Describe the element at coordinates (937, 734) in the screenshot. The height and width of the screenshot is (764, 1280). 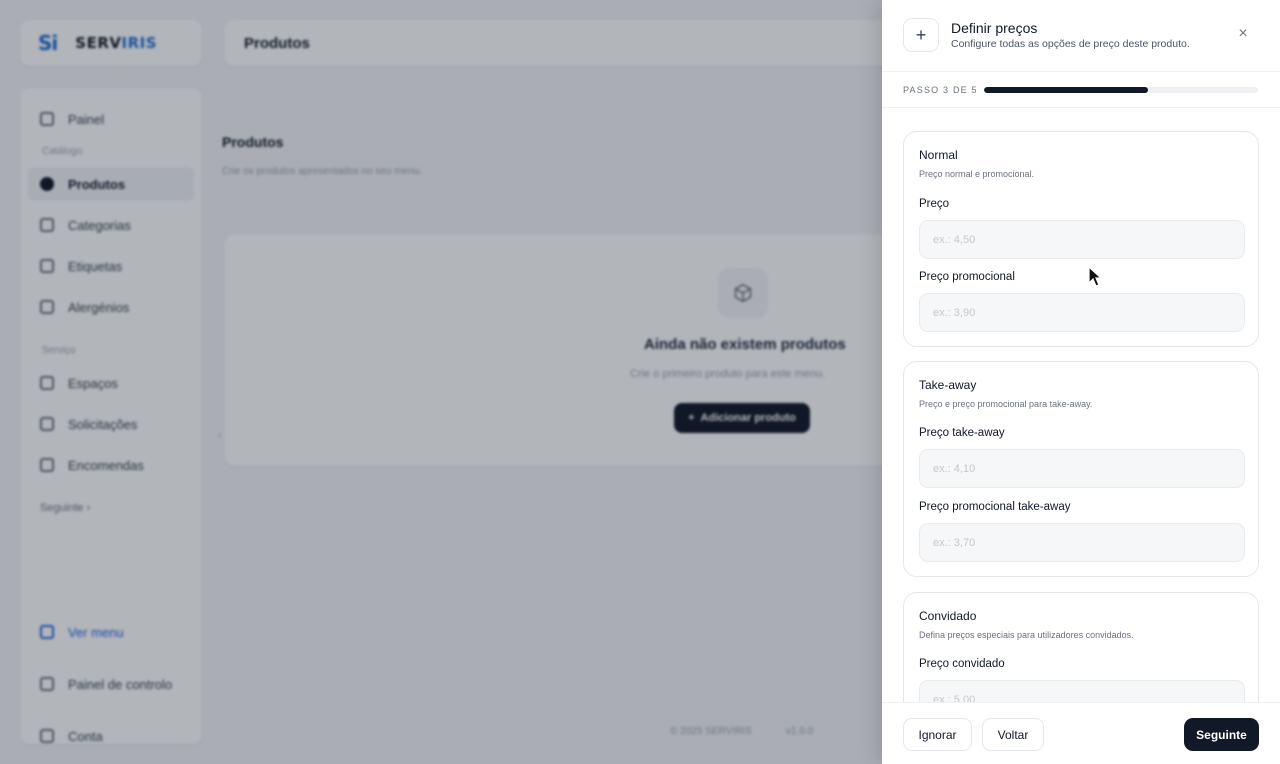
I see `skip-button: Ignorar` at that location.